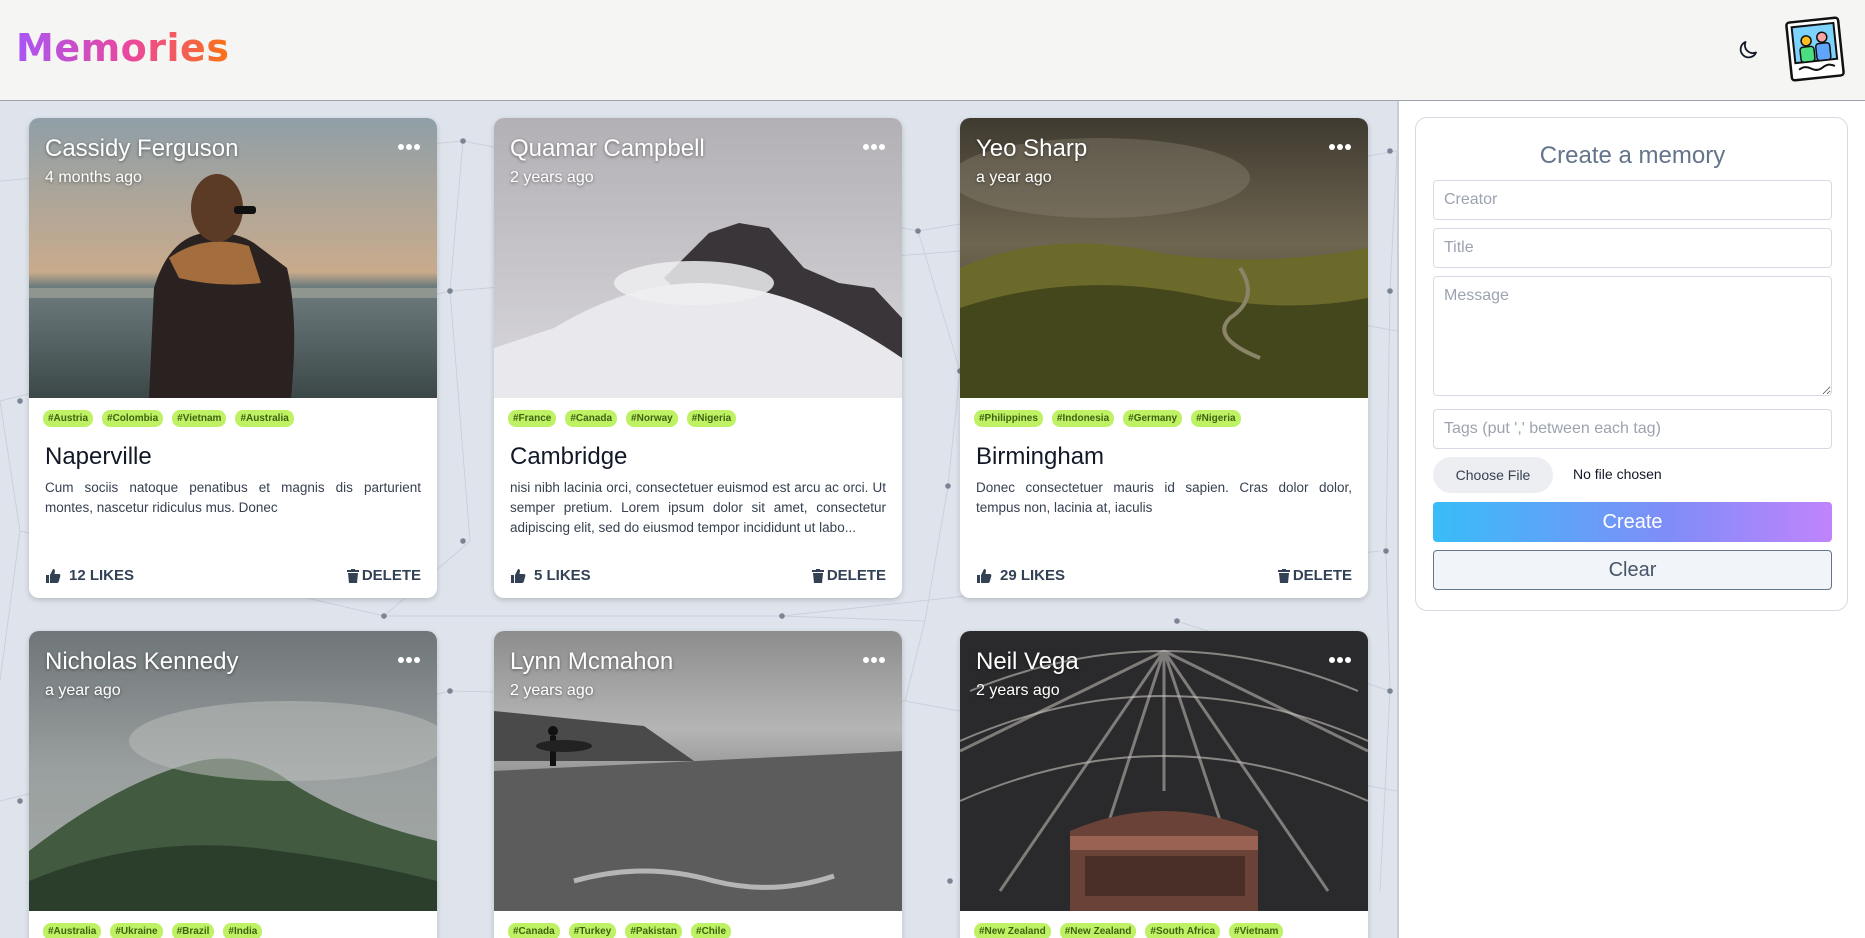 Image resolution: width=1865 pixels, height=938 pixels. I want to click on form-heading: Create a memory, so click(1632, 155).